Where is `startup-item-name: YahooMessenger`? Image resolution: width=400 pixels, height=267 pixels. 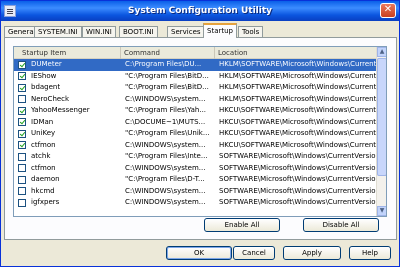 startup-item-name: YahooMessenger is located at coordinates (60, 110).